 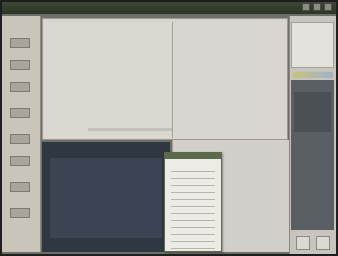 What do you see at coordinates (323, 243) in the screenshot?
I see `panel-action-2-icon` at bounding box center [323, 243].